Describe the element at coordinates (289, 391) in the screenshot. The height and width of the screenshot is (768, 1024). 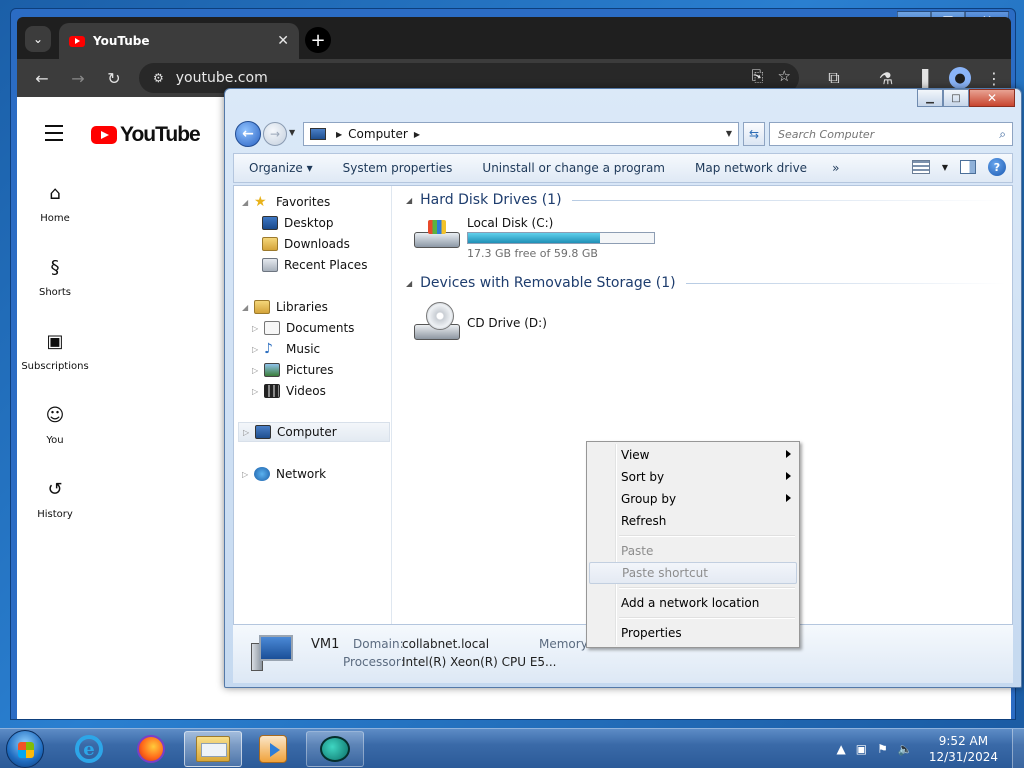
I see `nav-item-videos: ▷ Videos` at that location.